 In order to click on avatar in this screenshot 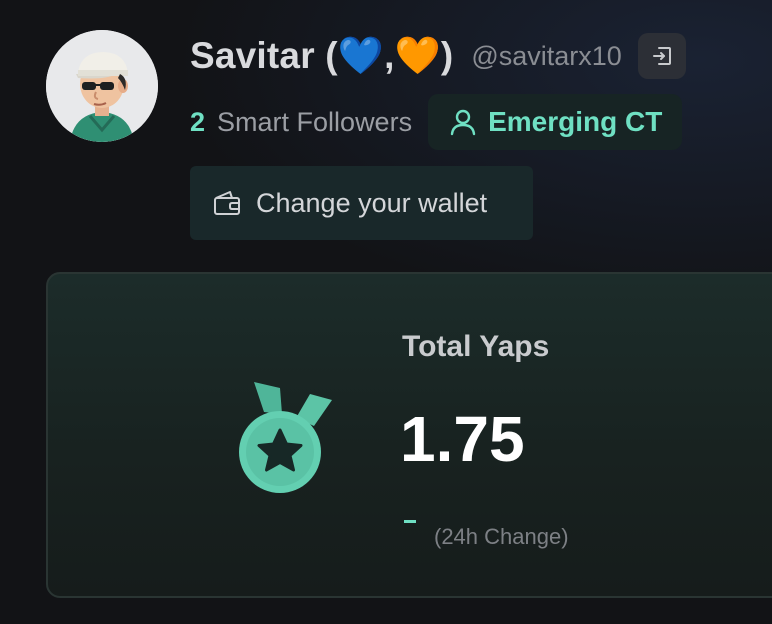, I will do `click(102, 86)`.